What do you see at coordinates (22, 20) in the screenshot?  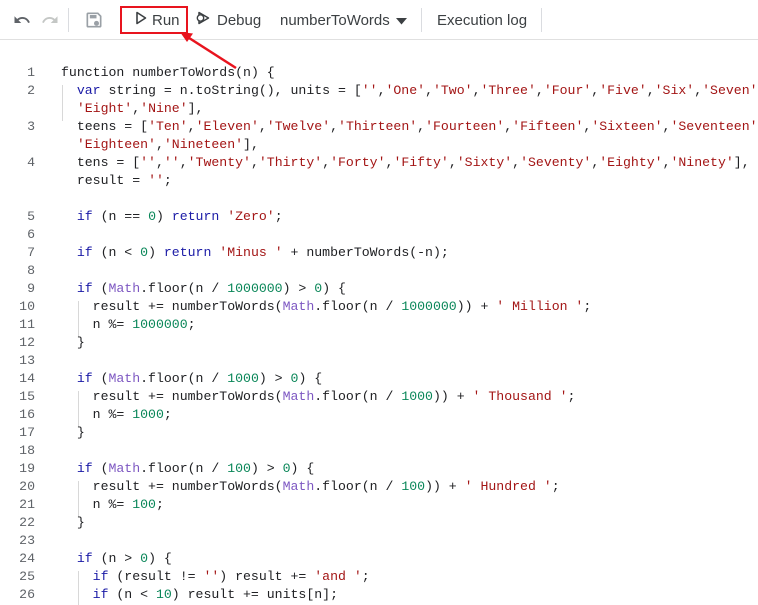 I see `undo-button` at bounding box center [22, 20].